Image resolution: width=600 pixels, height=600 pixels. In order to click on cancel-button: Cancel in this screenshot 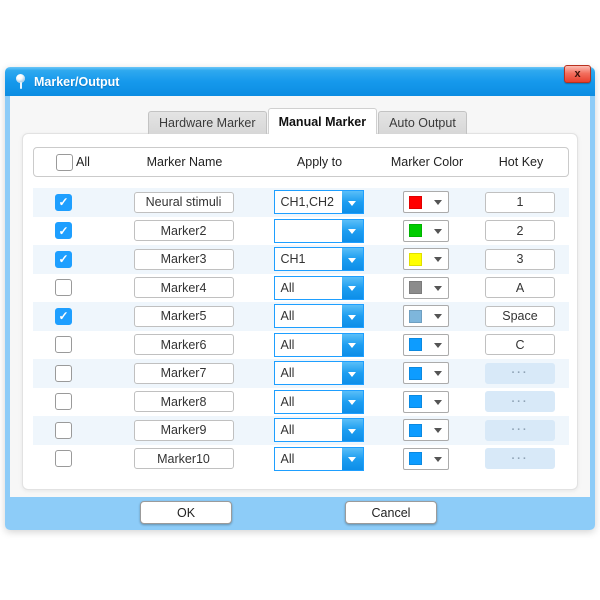, I will do `click(391, 512)`.